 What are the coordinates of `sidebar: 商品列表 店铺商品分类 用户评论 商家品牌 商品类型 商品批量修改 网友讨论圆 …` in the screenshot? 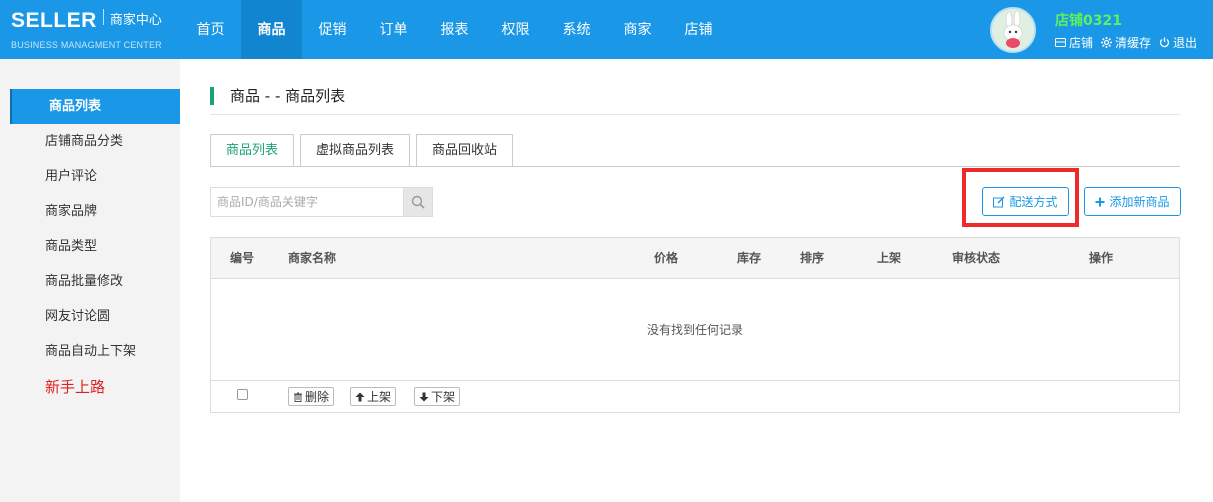 It's located at (93, 280).